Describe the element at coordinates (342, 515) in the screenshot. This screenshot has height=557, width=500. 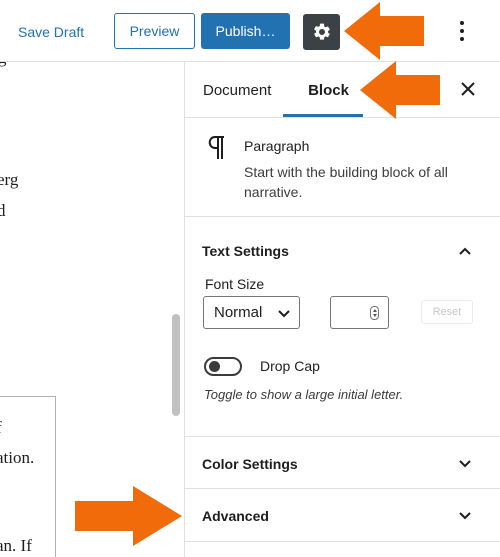
I see `advanced-panel: Advanced` at that location.